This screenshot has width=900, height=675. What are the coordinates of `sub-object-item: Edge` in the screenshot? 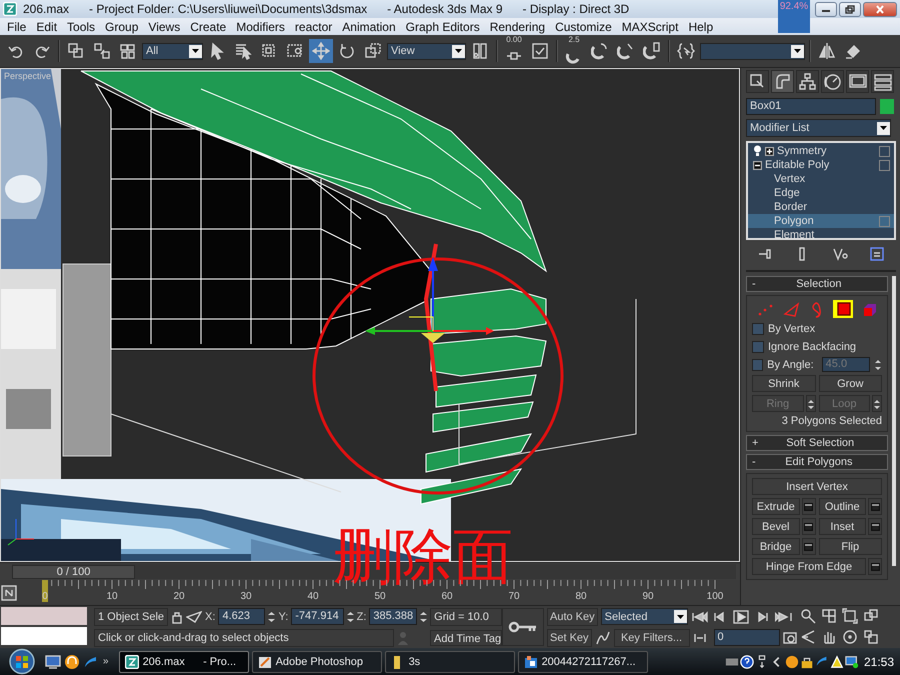 It's located at (821, 193).